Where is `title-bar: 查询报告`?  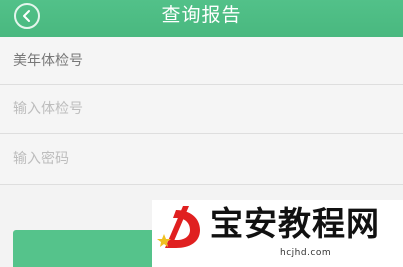
title-bar: 查询报告 is located at coordinates (201, 18).